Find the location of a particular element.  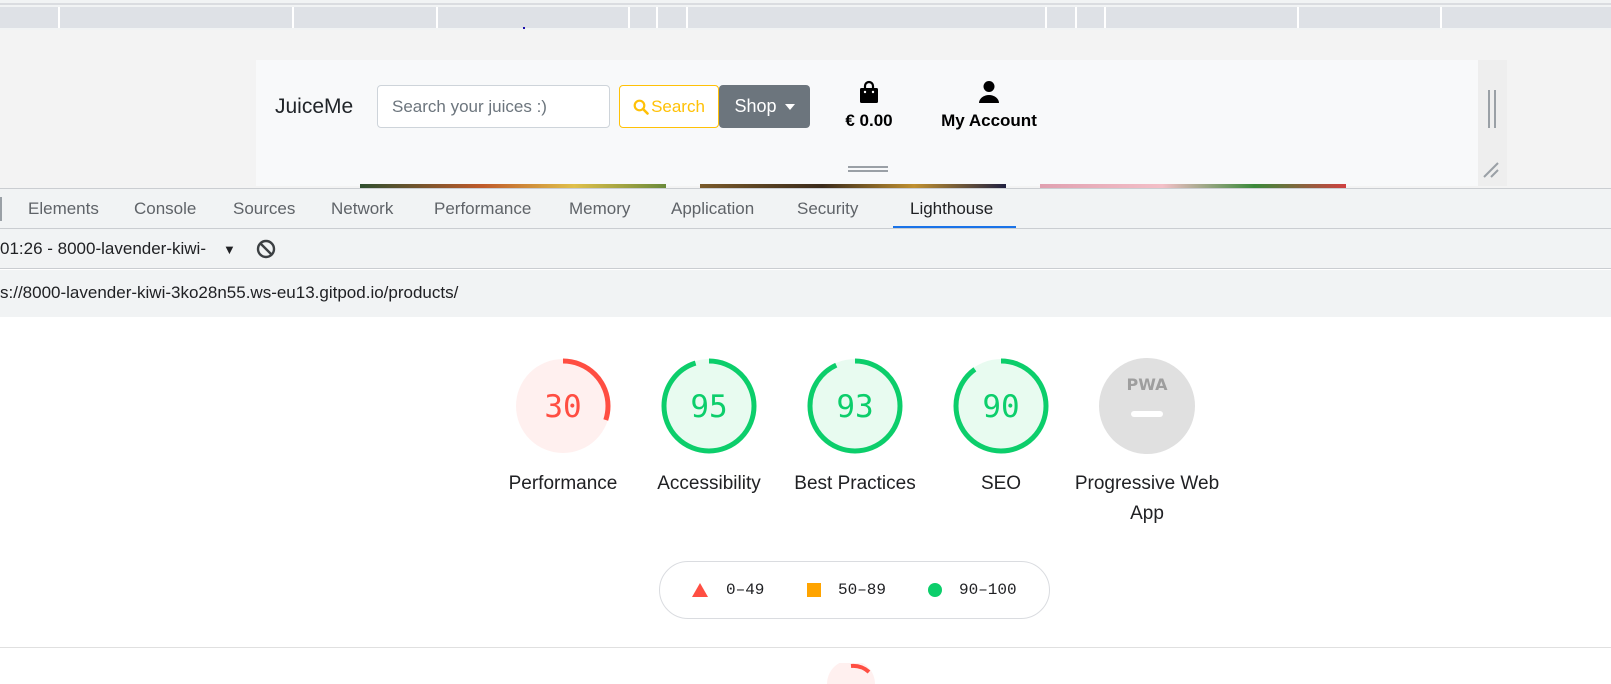

shop-button-label: Shop is located at coordinates (755, 106).